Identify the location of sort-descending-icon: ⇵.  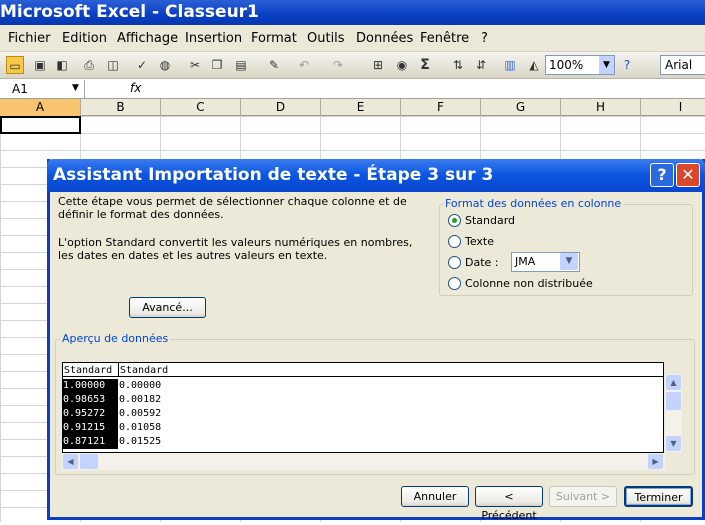
(481, 65).